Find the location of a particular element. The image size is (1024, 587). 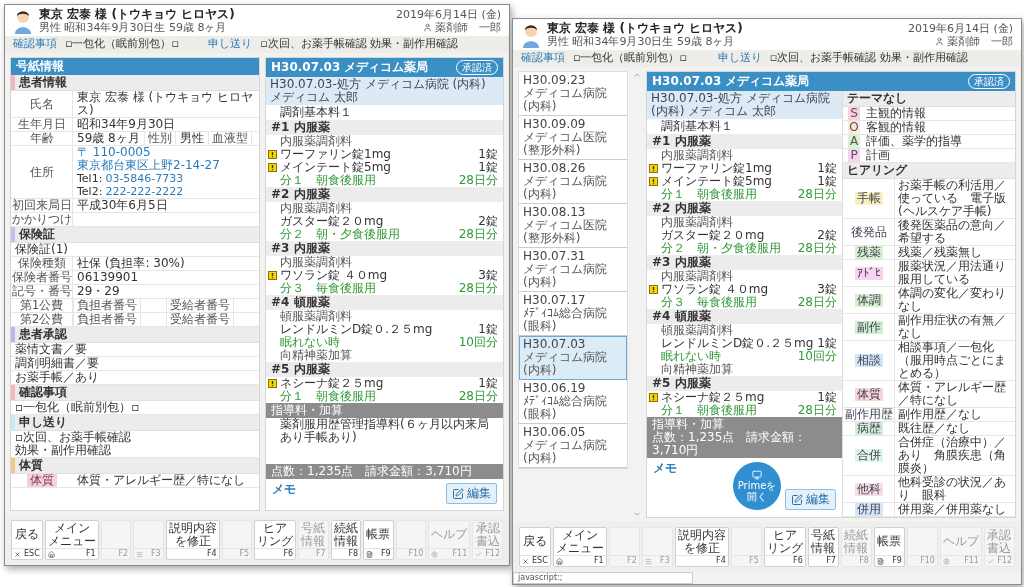

soap-text: 計画 is located at coordinates (878, 155).